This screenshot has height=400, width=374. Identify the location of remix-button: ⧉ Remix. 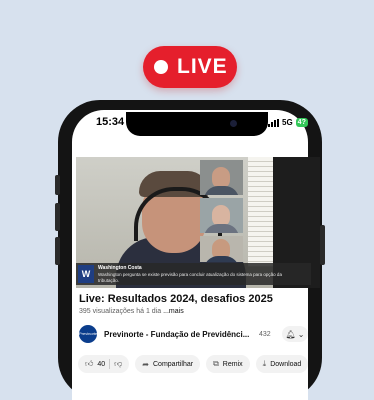
(228, 364).